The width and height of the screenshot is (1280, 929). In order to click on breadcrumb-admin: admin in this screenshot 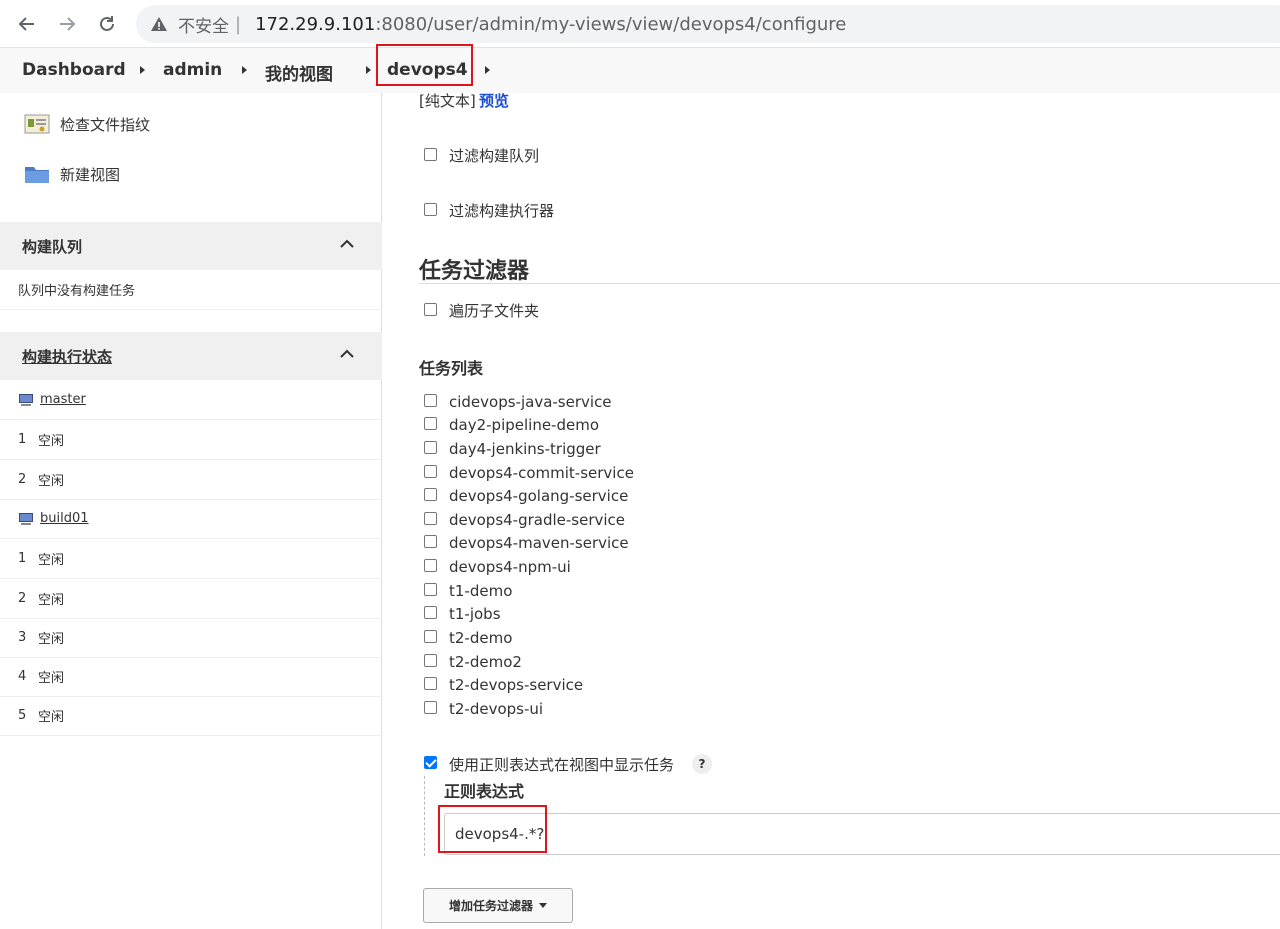, I will do `click(192, 70)`.